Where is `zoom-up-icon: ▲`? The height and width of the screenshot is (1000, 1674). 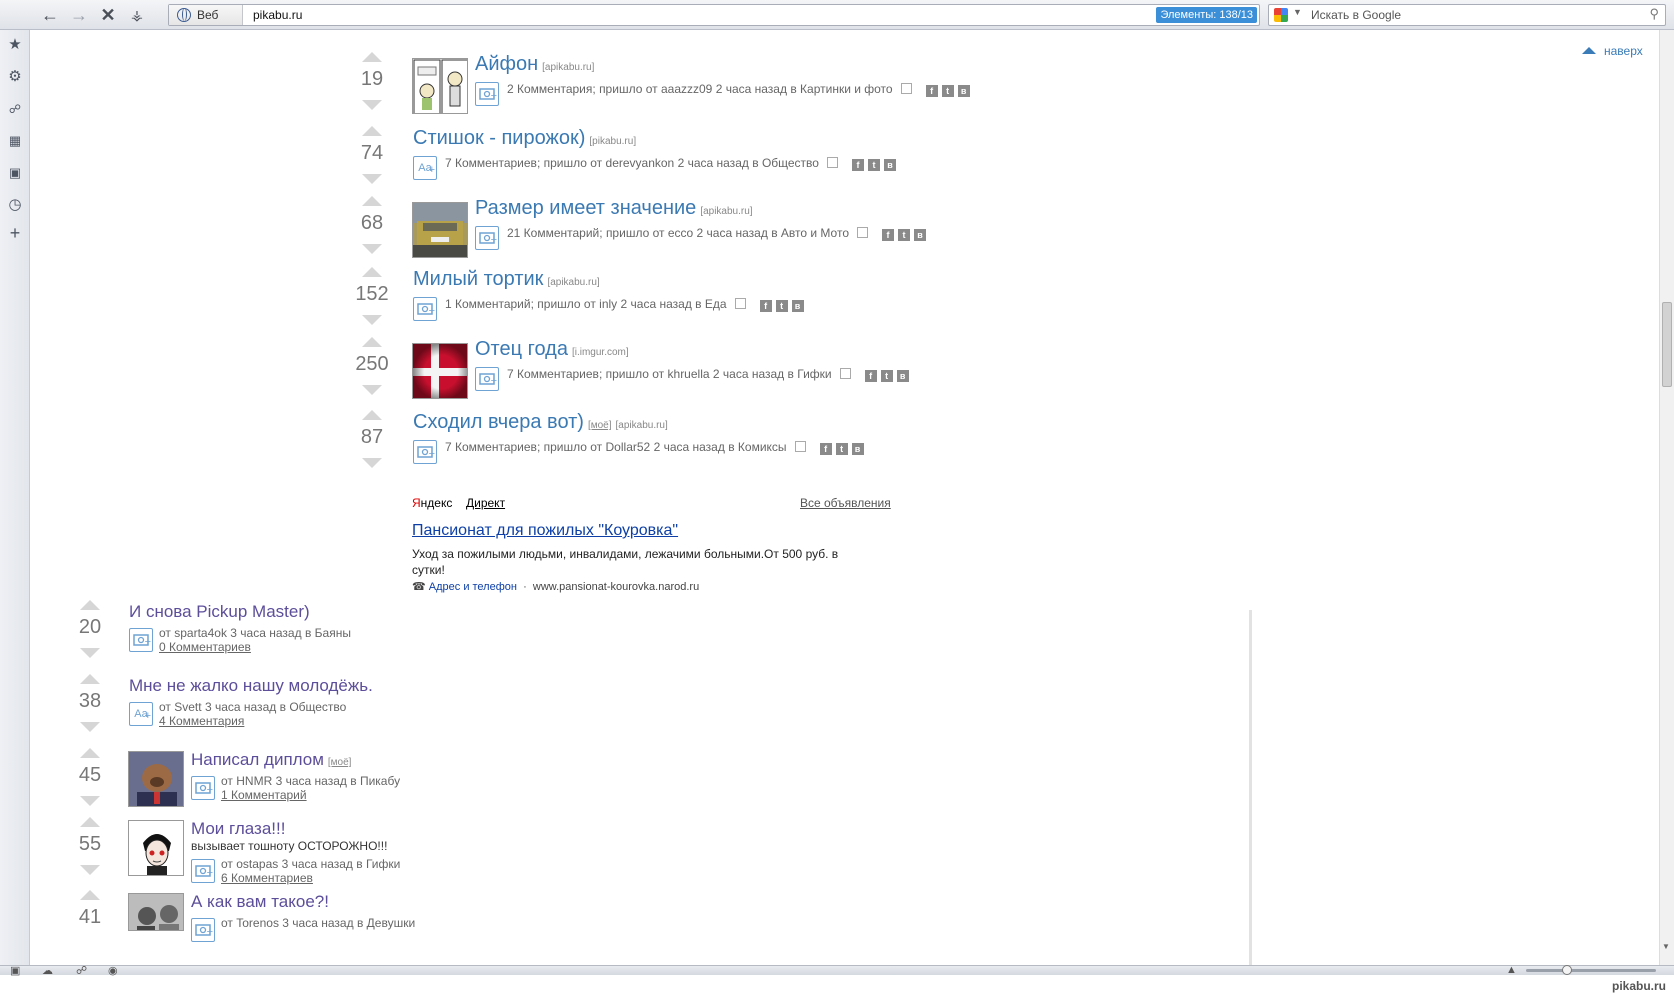 zoom-up-icon: ▲ is located at coordinates (1511, 970).